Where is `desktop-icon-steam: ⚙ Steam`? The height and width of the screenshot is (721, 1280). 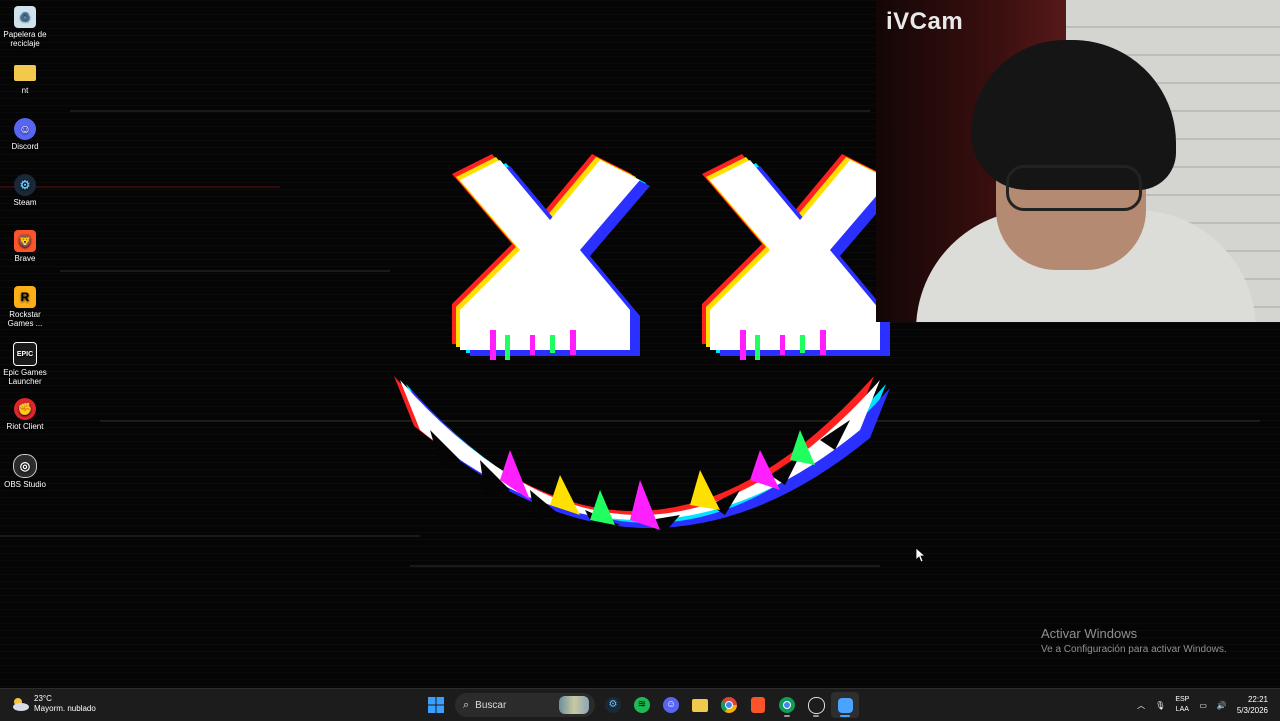 desktop-icon-steam: ⚙ Steam is located at coordinates (25, 190).